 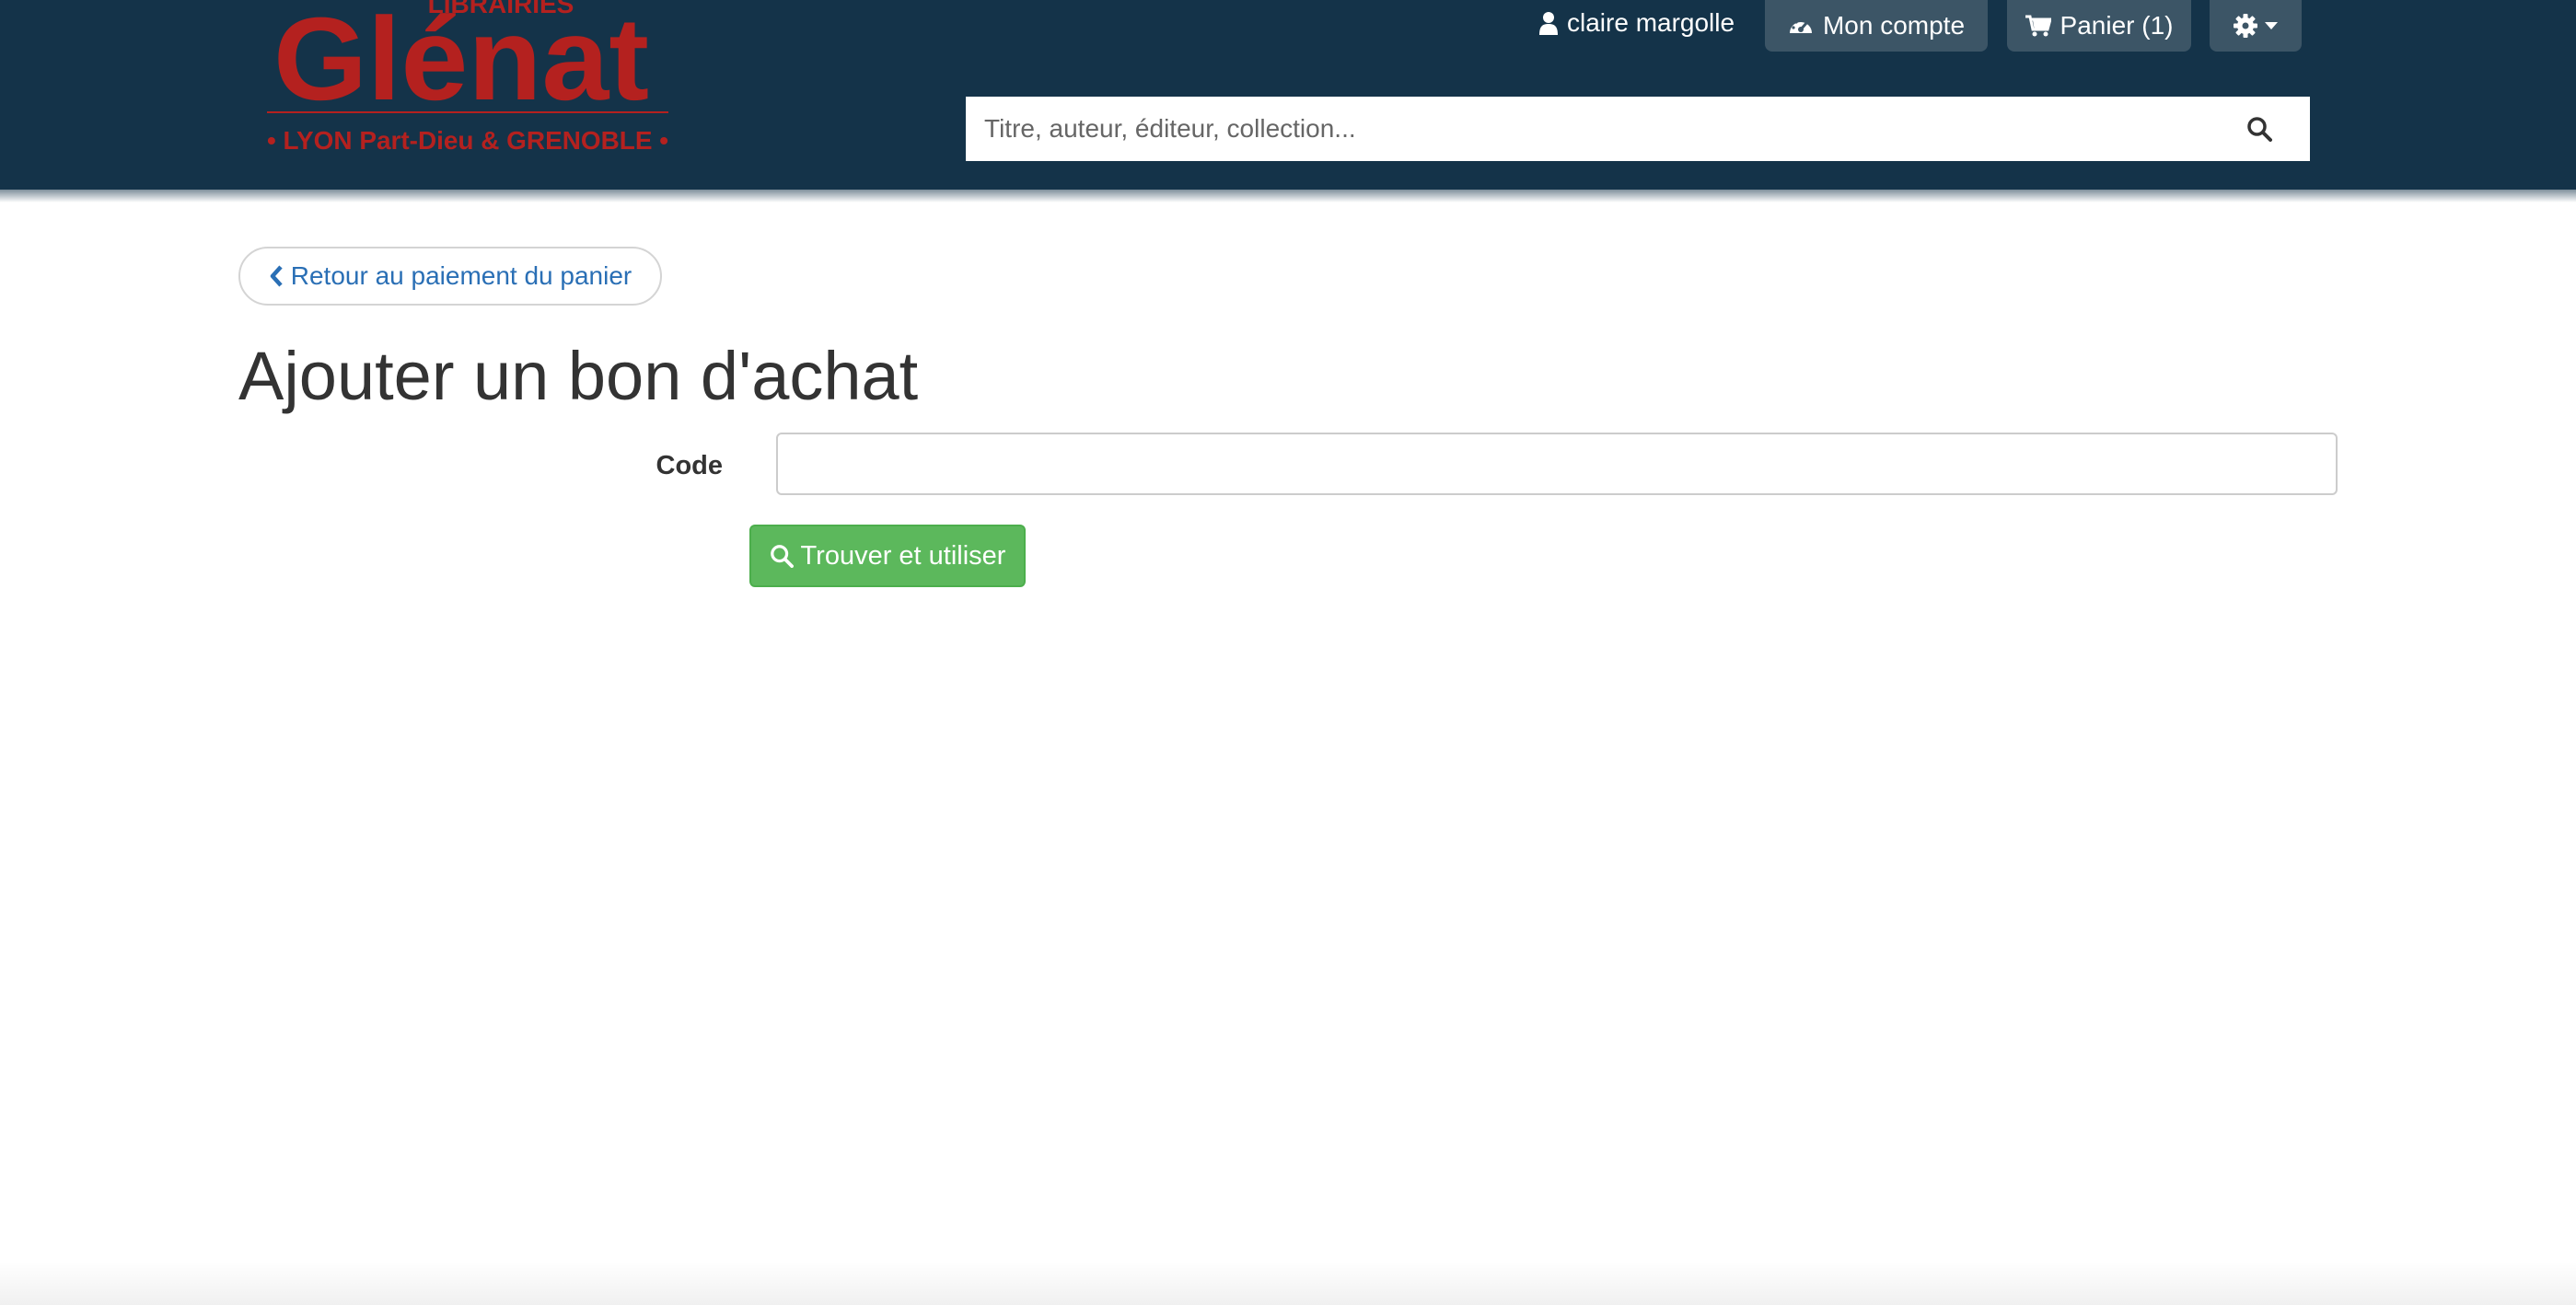 What do you see at coordinates (1557, 464) in the screenshot?
I see `code-input` at bounding box center [1557, 464].